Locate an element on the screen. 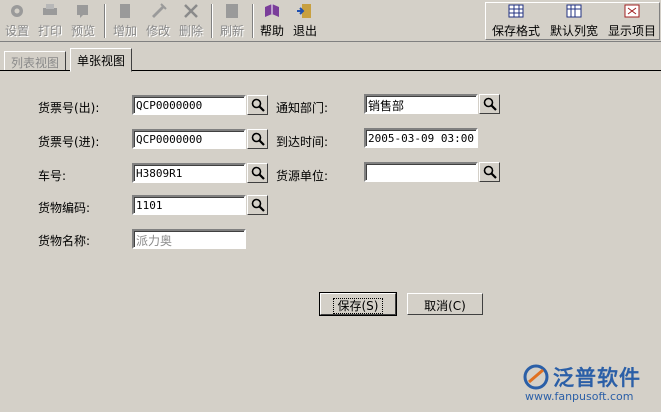  cancel-button-label: 取消(C) is located at coordinates (445, 306).